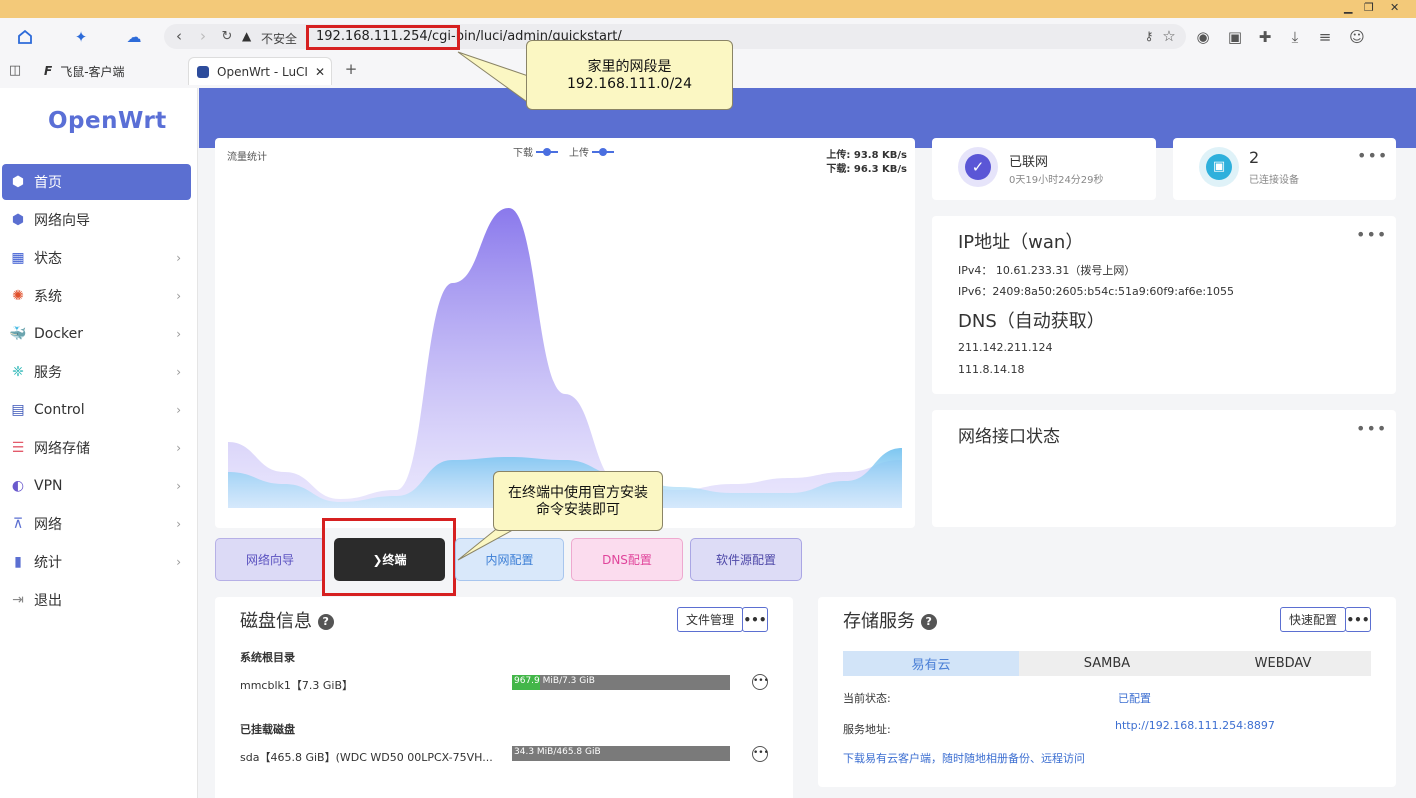 This screenshot has height=798, width=1416. Describe the element at coordinates (96, 372) in the screenshot. I see `sidebar-item-5: ❈ 服务 ›` at that location.